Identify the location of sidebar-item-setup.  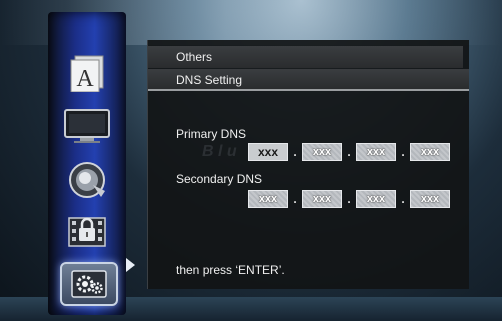
(89, 284).